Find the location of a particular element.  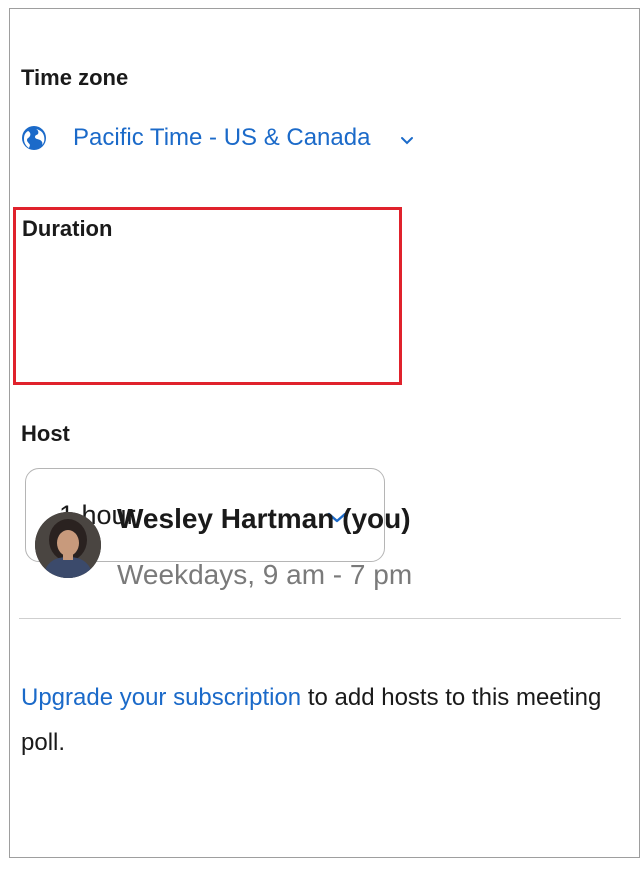

divider is located at coordinates (320, 618).